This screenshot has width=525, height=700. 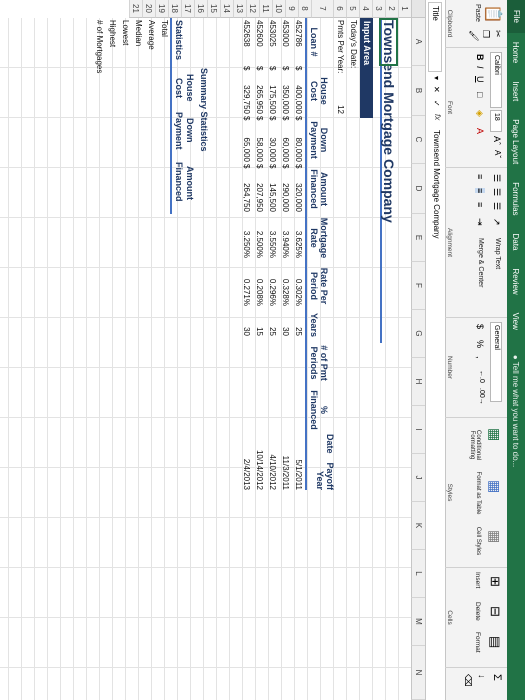 What do you see at coordinates (190, 130) in the screenshot?
I see `summary-col-down-1: Down` at bounding box center [190, 130].